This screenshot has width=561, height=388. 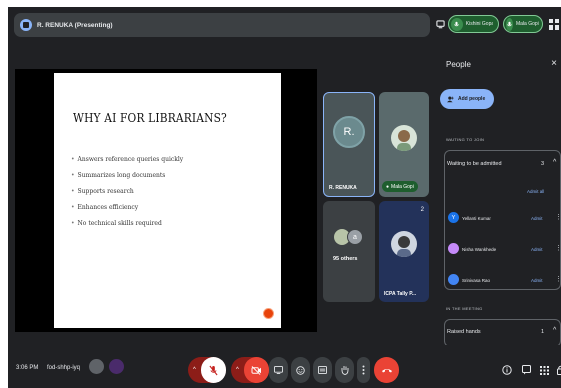 What do you see at coordinates (476, 280) in the screenshot?
I see `waiting-name: Srinivasa Rao` at bounding box center [476, 280].